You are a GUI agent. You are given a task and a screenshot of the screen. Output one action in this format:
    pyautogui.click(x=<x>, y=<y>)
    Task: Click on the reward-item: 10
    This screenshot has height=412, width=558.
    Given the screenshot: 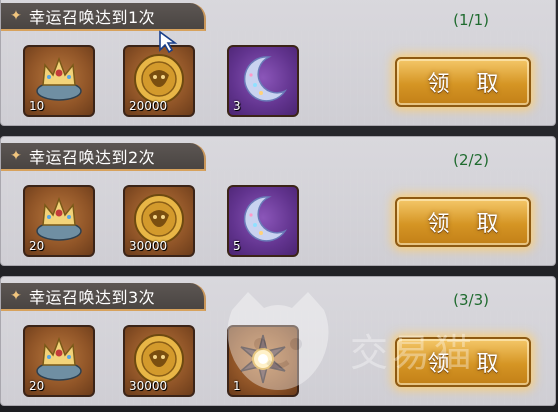 What is the action you would take?
    pyautogui.click(x=59, y=81)
    